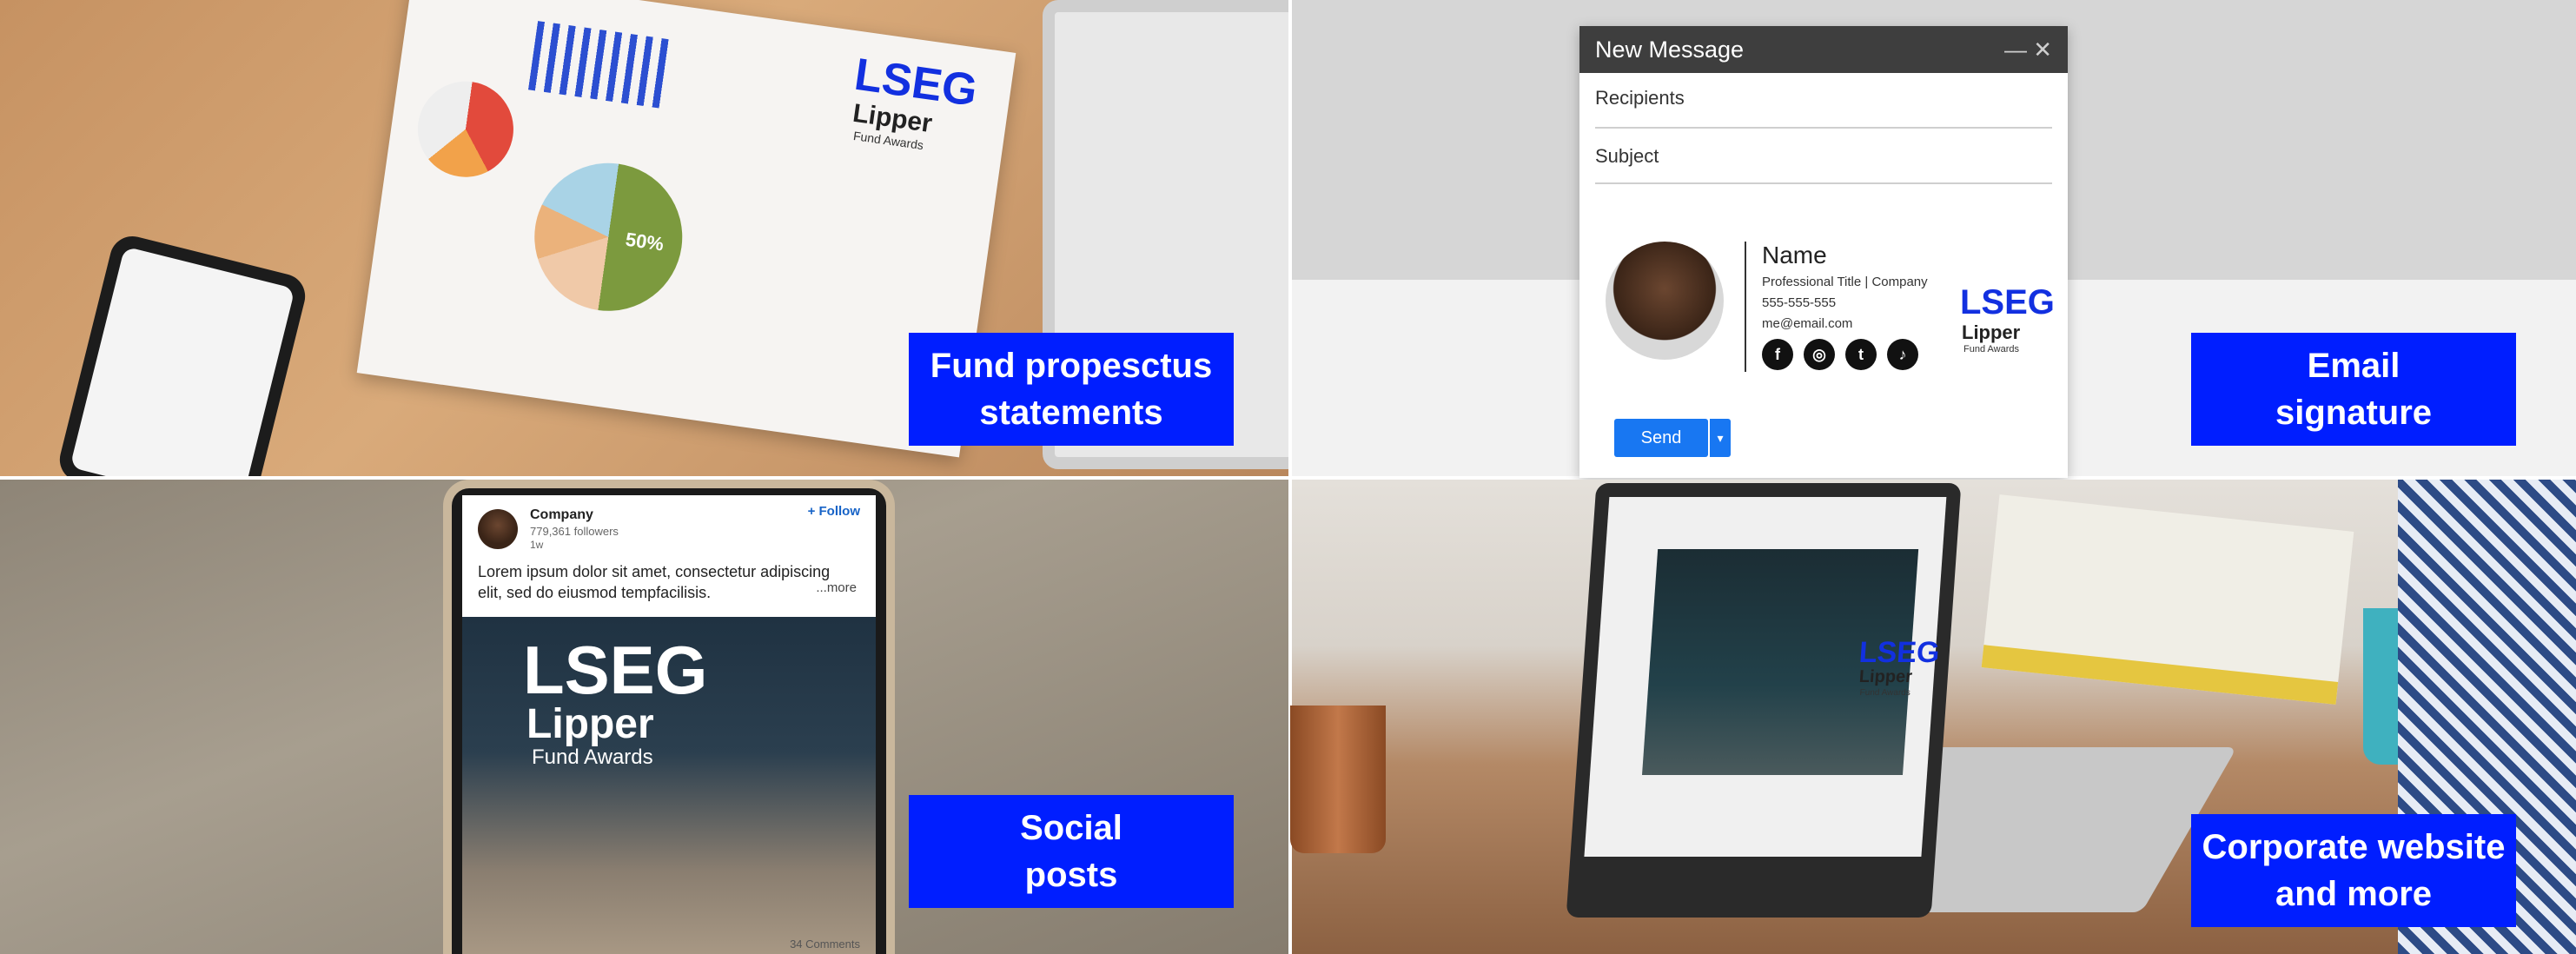 Image resolution: width=2576 pixels, height=954 pixels. Describe the element at coordinates (1823, 49) in the screenshot. I see `window-title-bar: New Message — ✕` at that location.